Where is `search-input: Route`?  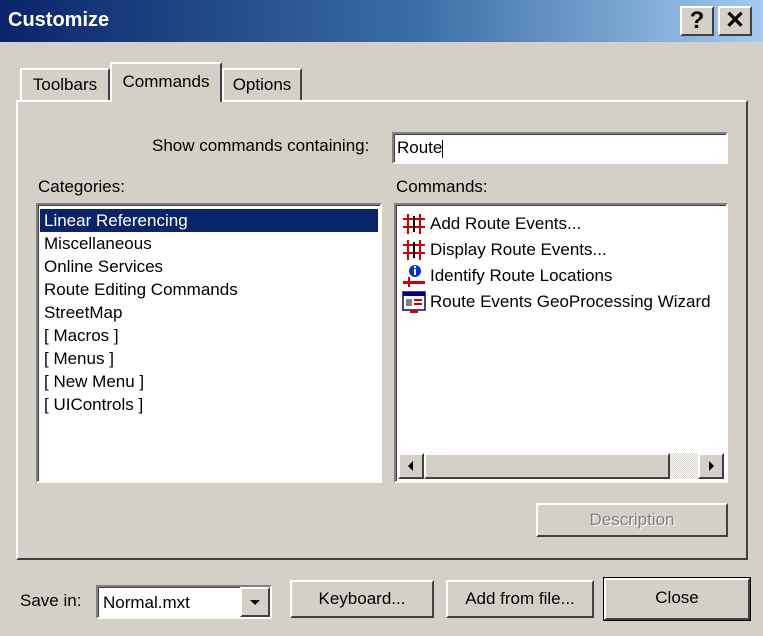
search-input: Route is located at coordinates (560, 148).